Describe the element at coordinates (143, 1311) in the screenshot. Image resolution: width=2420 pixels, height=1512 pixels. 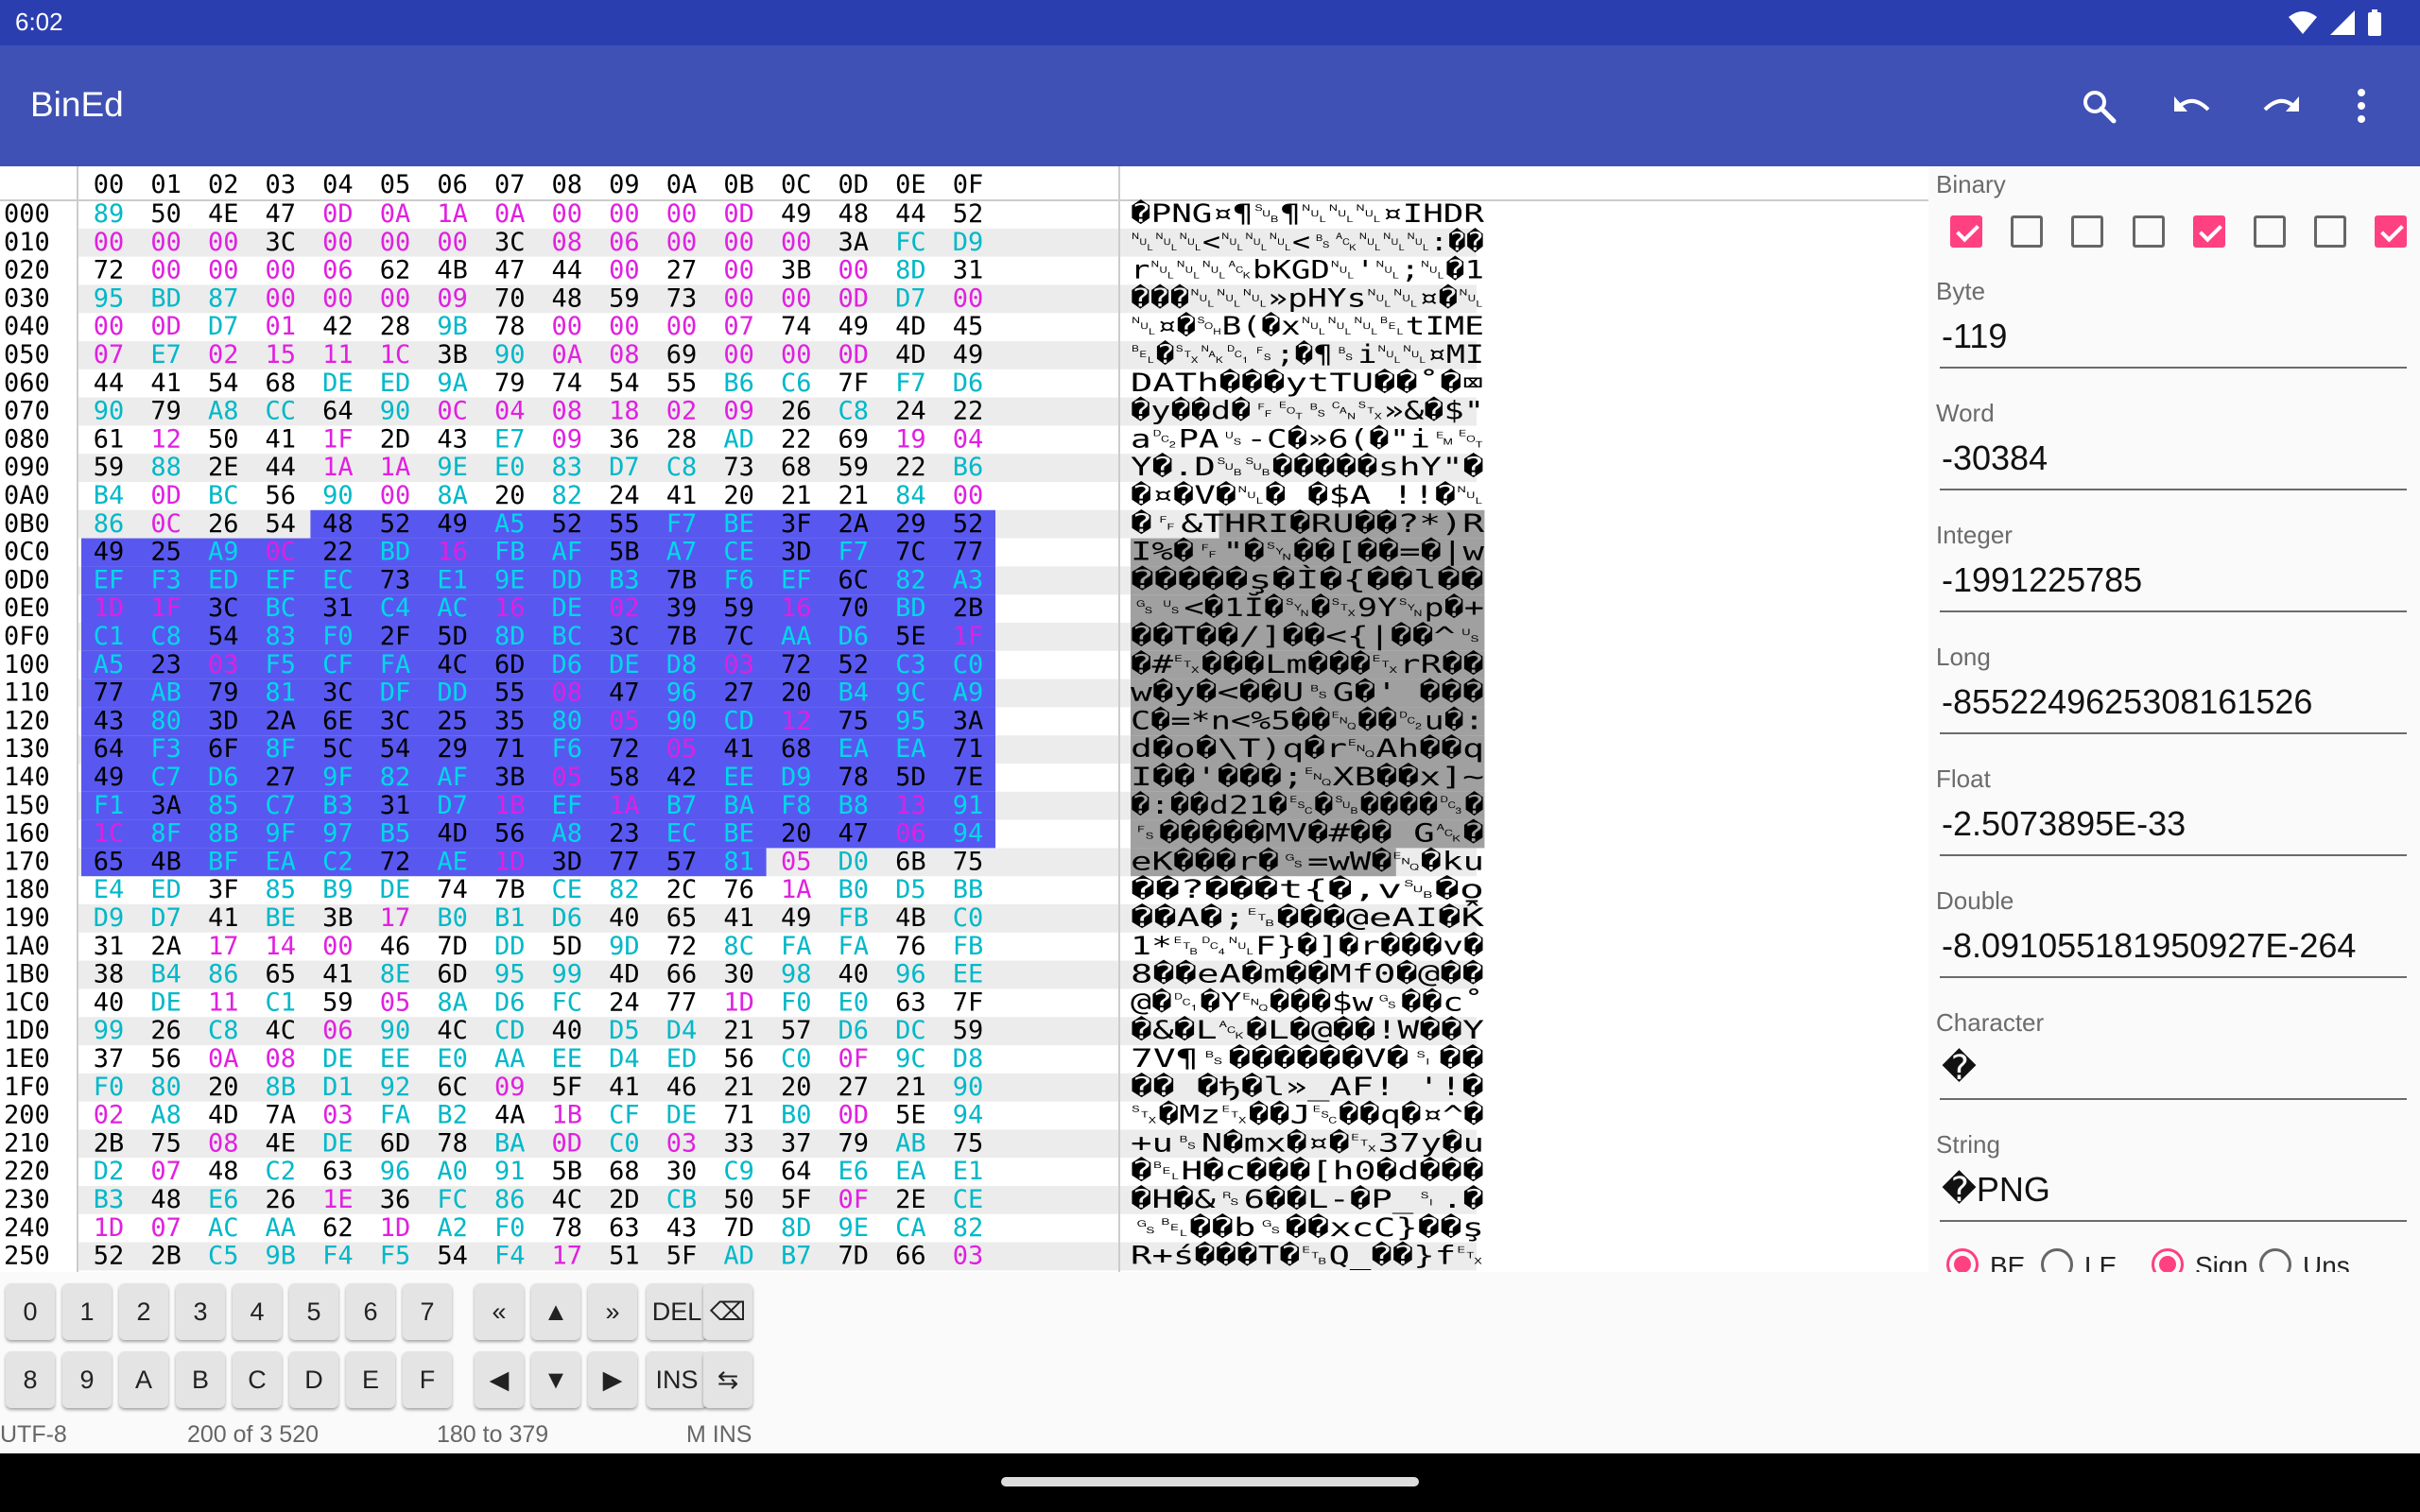
I see `hex-key-2: 2` at that location.